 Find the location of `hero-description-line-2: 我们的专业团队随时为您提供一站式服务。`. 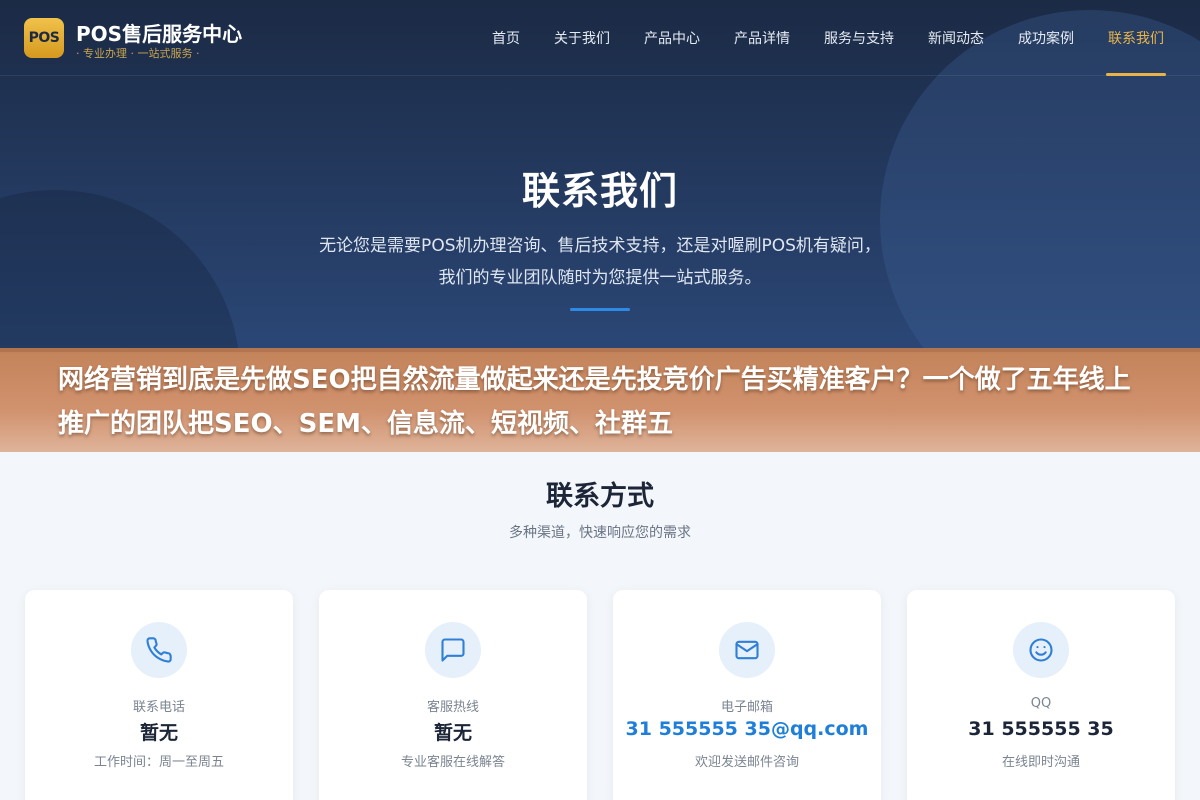

hero-description-line-2: 我们的专业团队随时为您提供一站式服务。 is located at coordinates (600, 278).